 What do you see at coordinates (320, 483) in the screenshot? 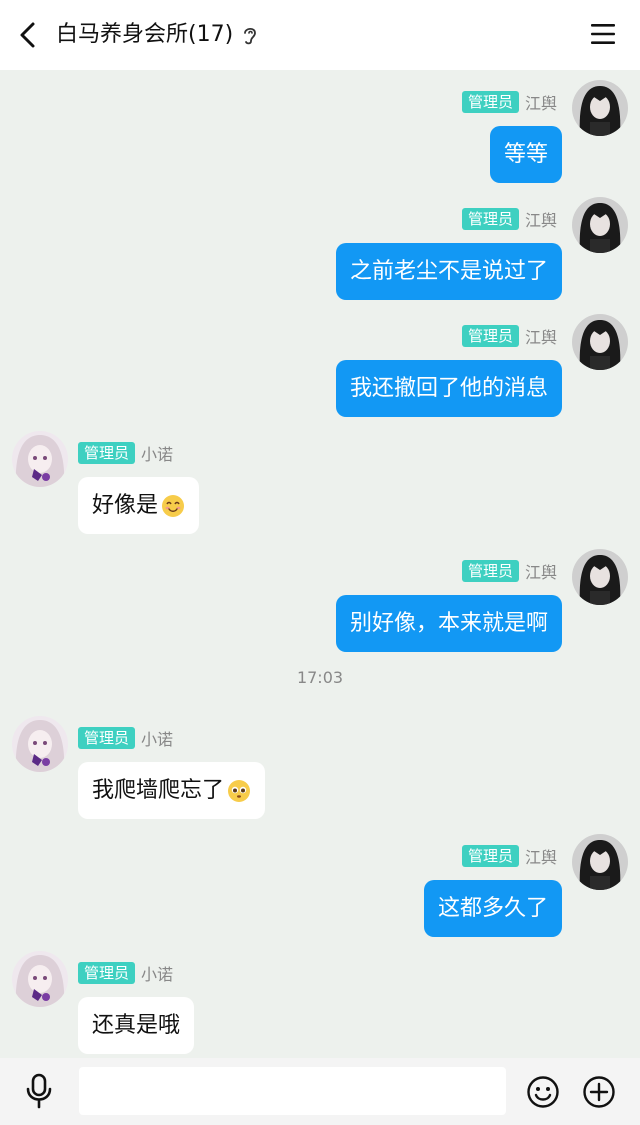
I see `message-row: 管理员 小诺好像是` at bounding box center [320, 483].